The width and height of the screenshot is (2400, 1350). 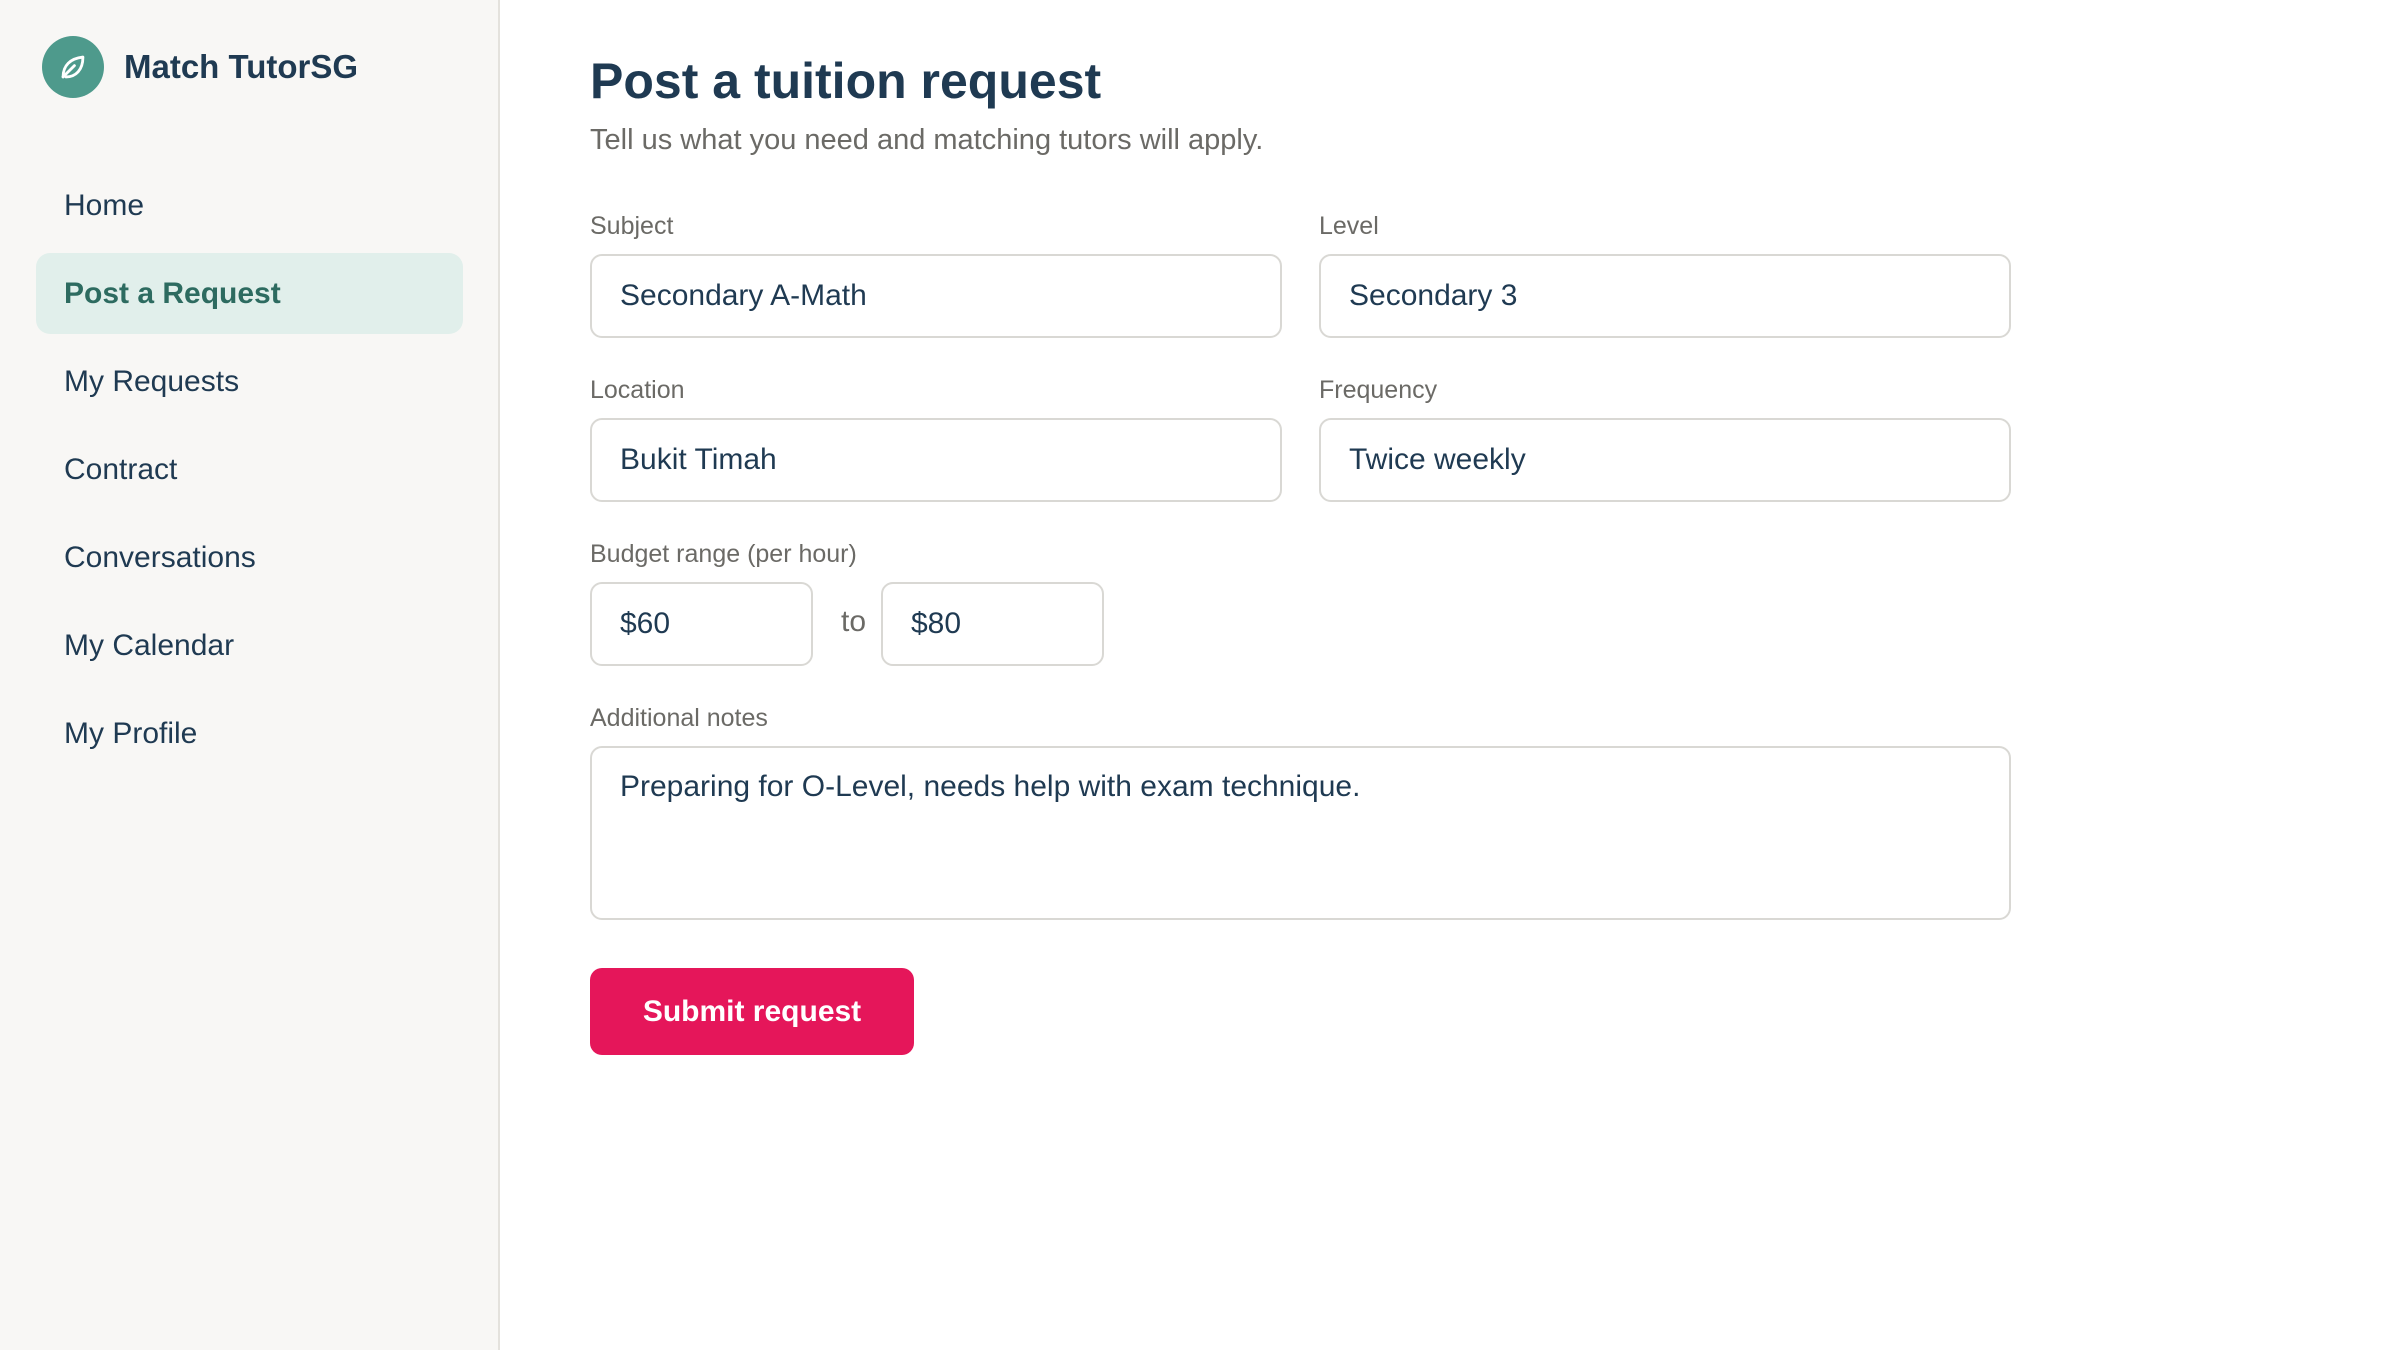 I want to click on level-label: Level, so click(x=1349, y=226).